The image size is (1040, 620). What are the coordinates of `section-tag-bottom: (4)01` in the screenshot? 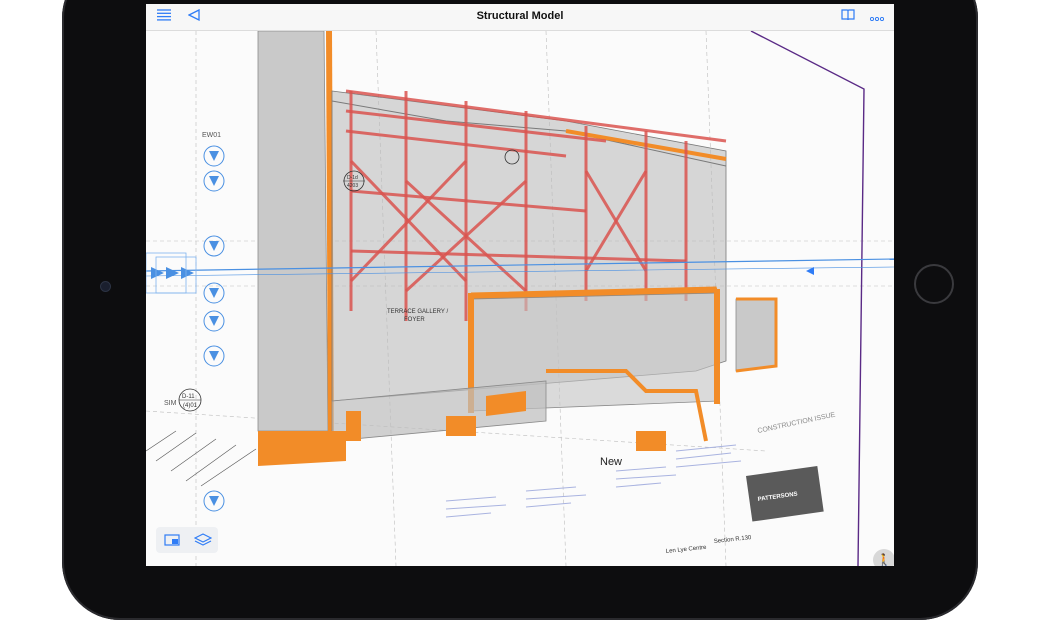 It's located at (190, 406).